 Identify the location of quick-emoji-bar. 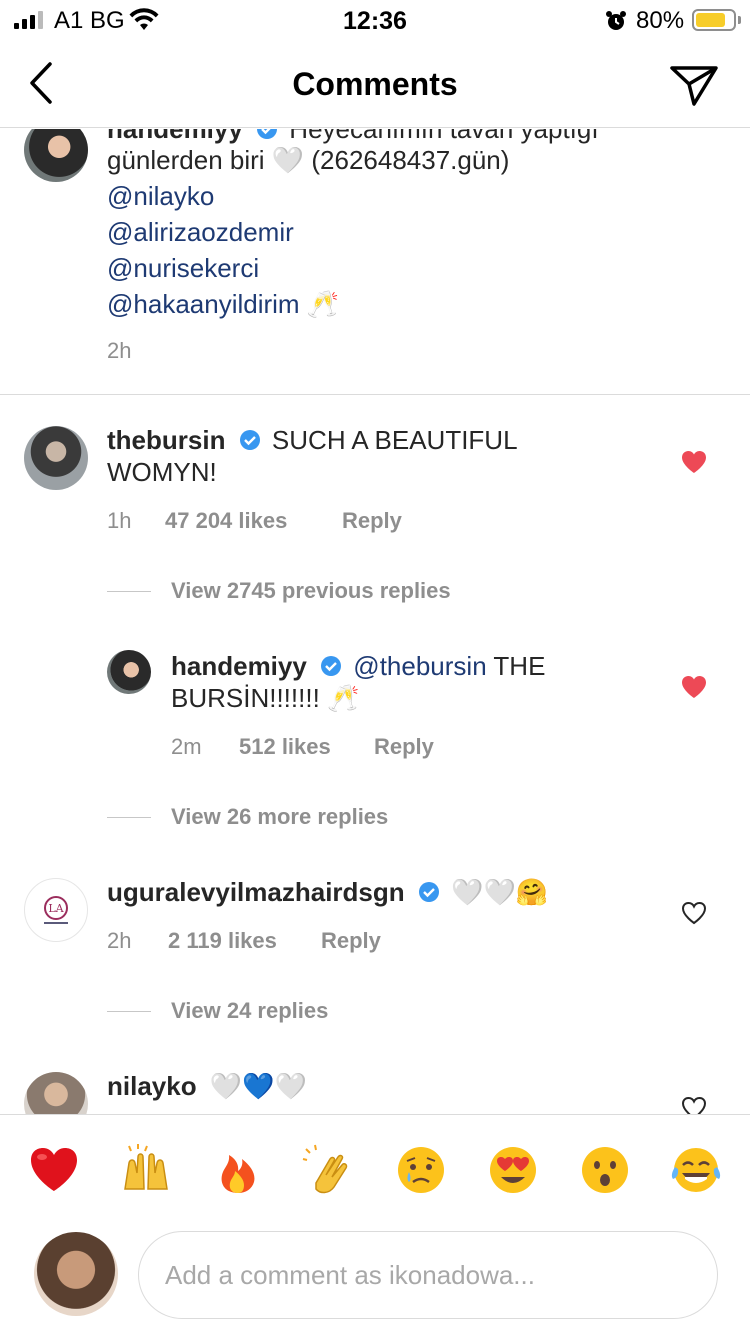
(375, 1169).